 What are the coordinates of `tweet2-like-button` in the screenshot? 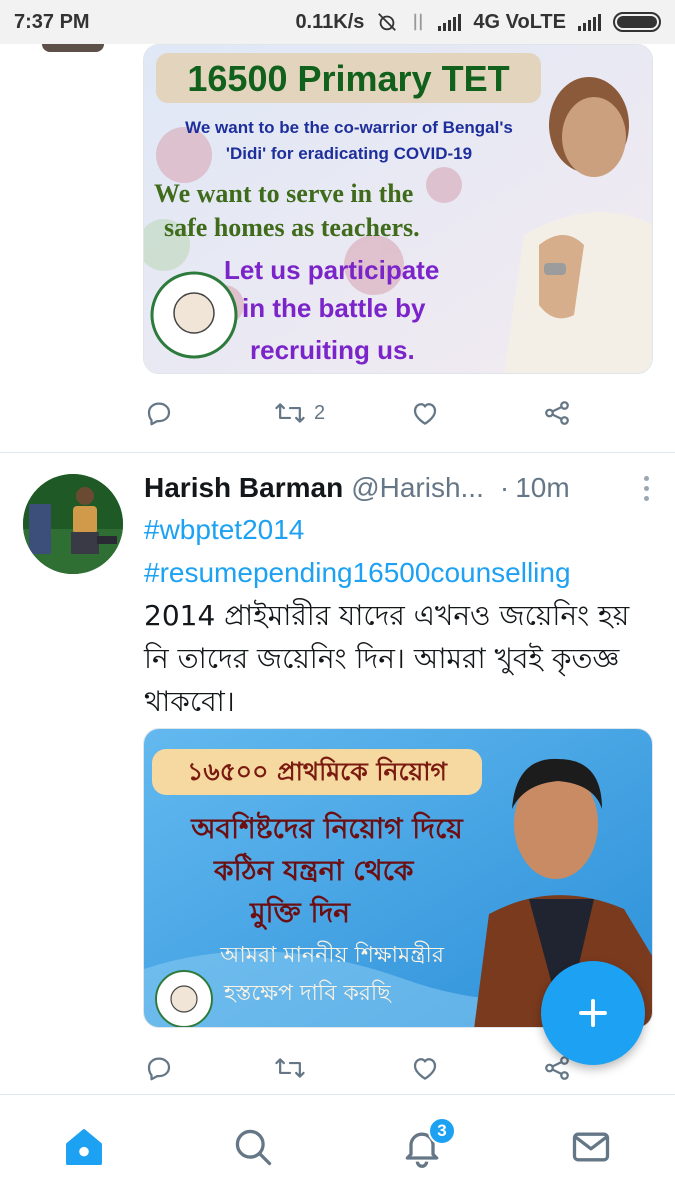 It's located at (425, 1068).